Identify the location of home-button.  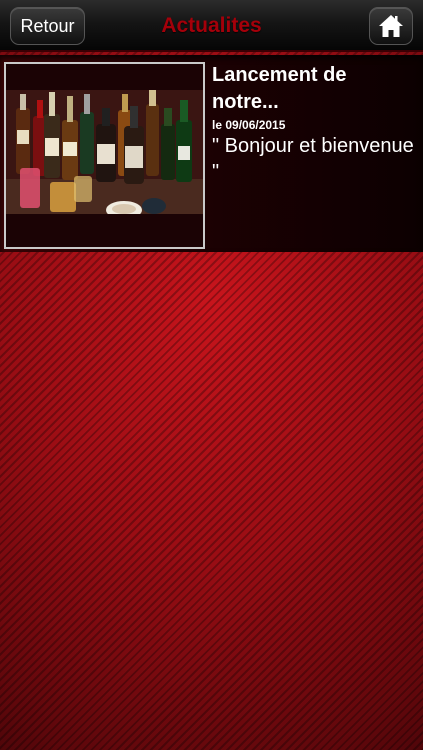
(391, 26).